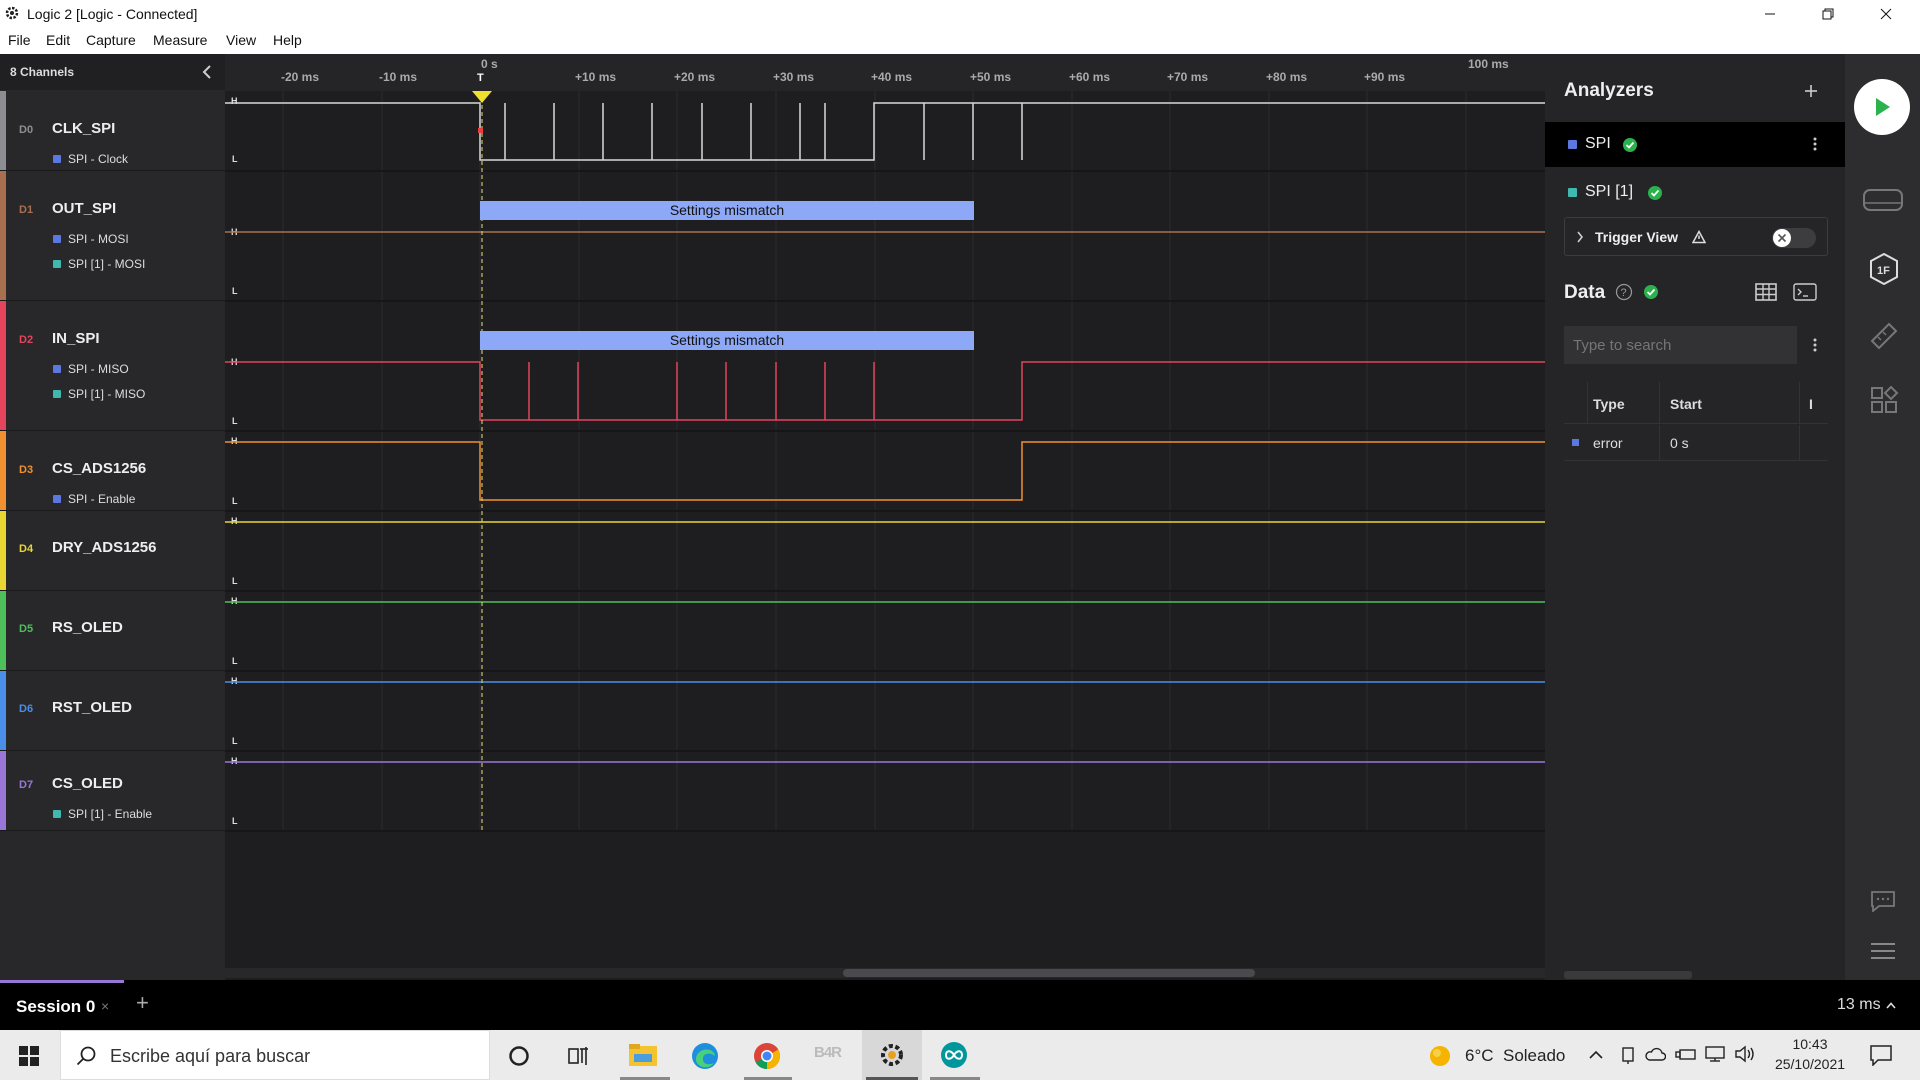  Describe the element at coordinates (1859, 1005) in the screenshot. I see `zoom-level: 13 ms` at that location.